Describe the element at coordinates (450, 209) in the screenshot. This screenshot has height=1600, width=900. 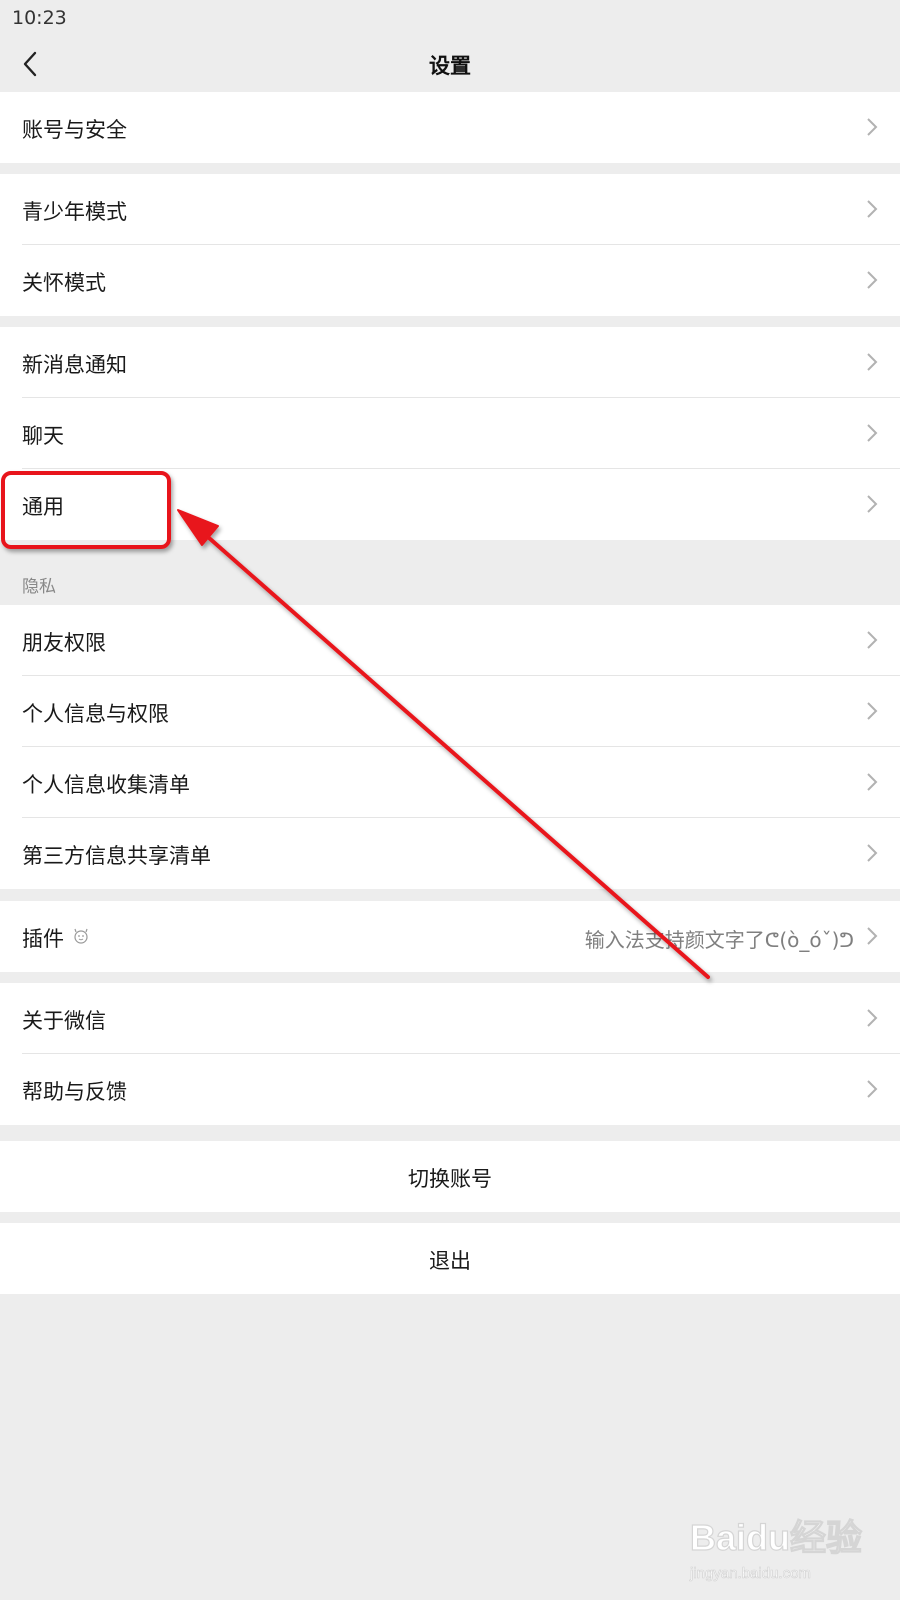
I see `settings-item-teen-mode: 青少年模式` at that location.